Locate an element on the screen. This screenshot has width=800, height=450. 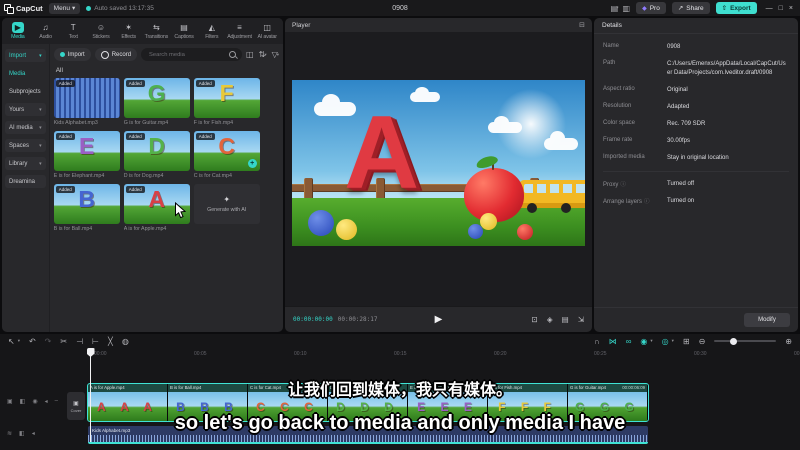
share-icon: ↗ is located at coordinates (680, 8).